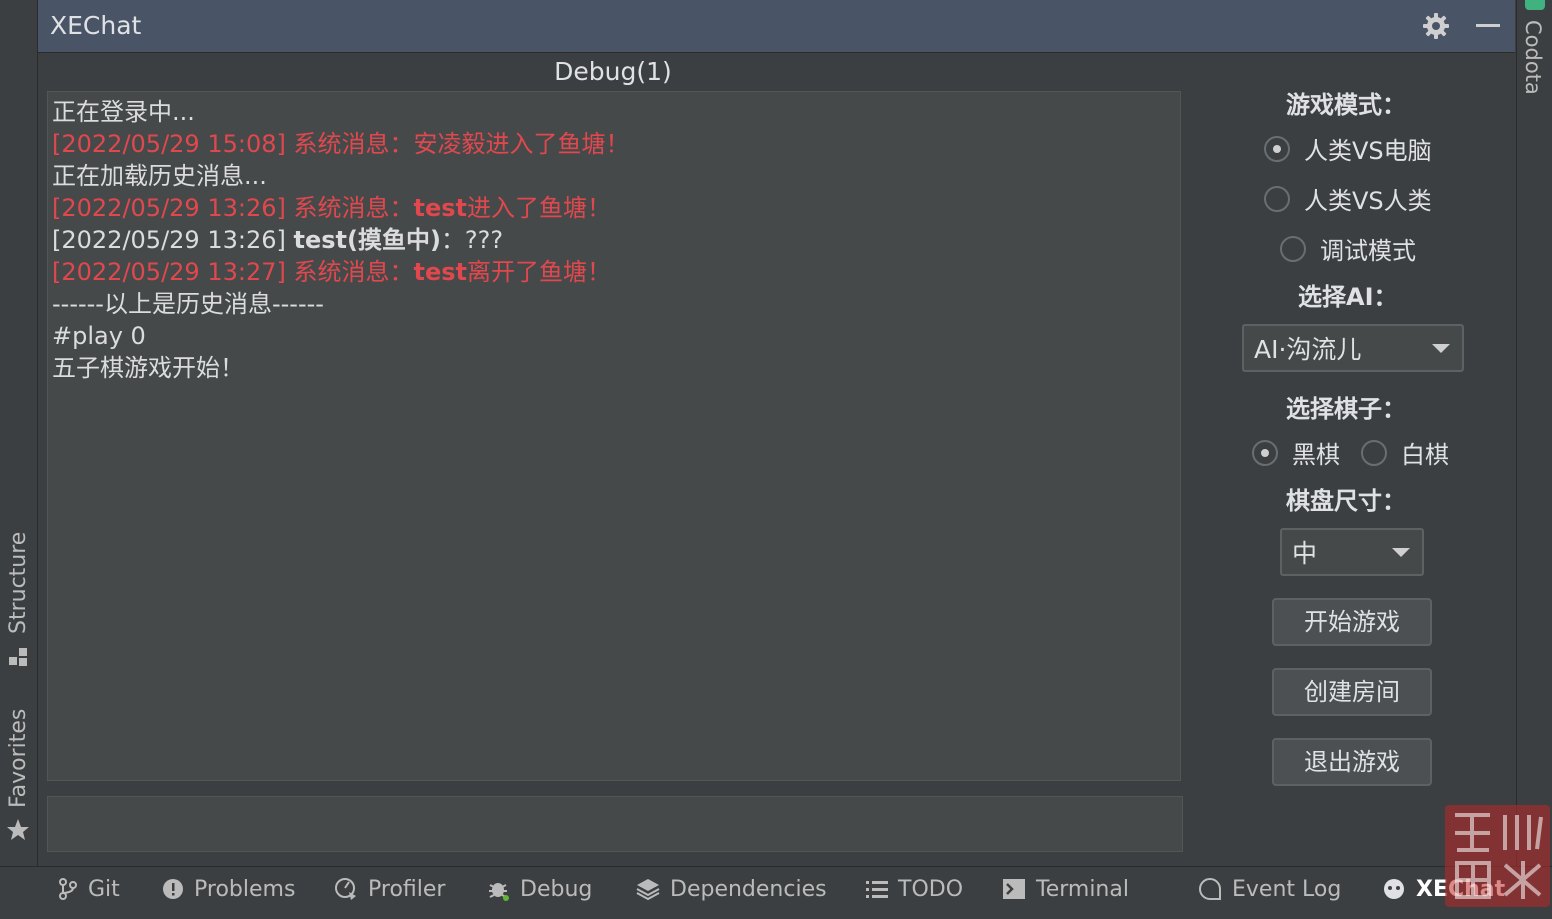  What do you see at coordinates (613, 71) in the screenshot?
I see `room-title: Debug(1)` at bounding box center [613, 71].